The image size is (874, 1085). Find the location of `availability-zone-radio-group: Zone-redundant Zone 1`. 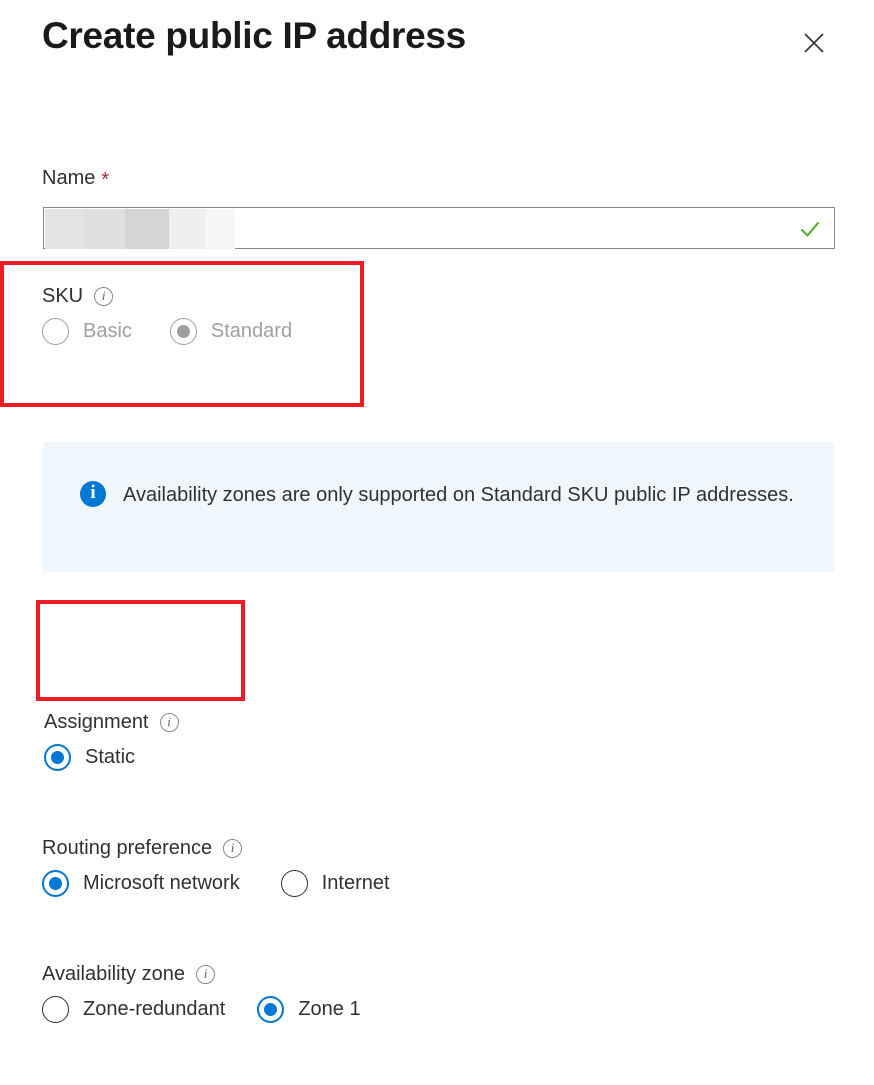

availability-zone-radio-group: Zone-redundant Zone 1 is located at coordinates (201, 1009).